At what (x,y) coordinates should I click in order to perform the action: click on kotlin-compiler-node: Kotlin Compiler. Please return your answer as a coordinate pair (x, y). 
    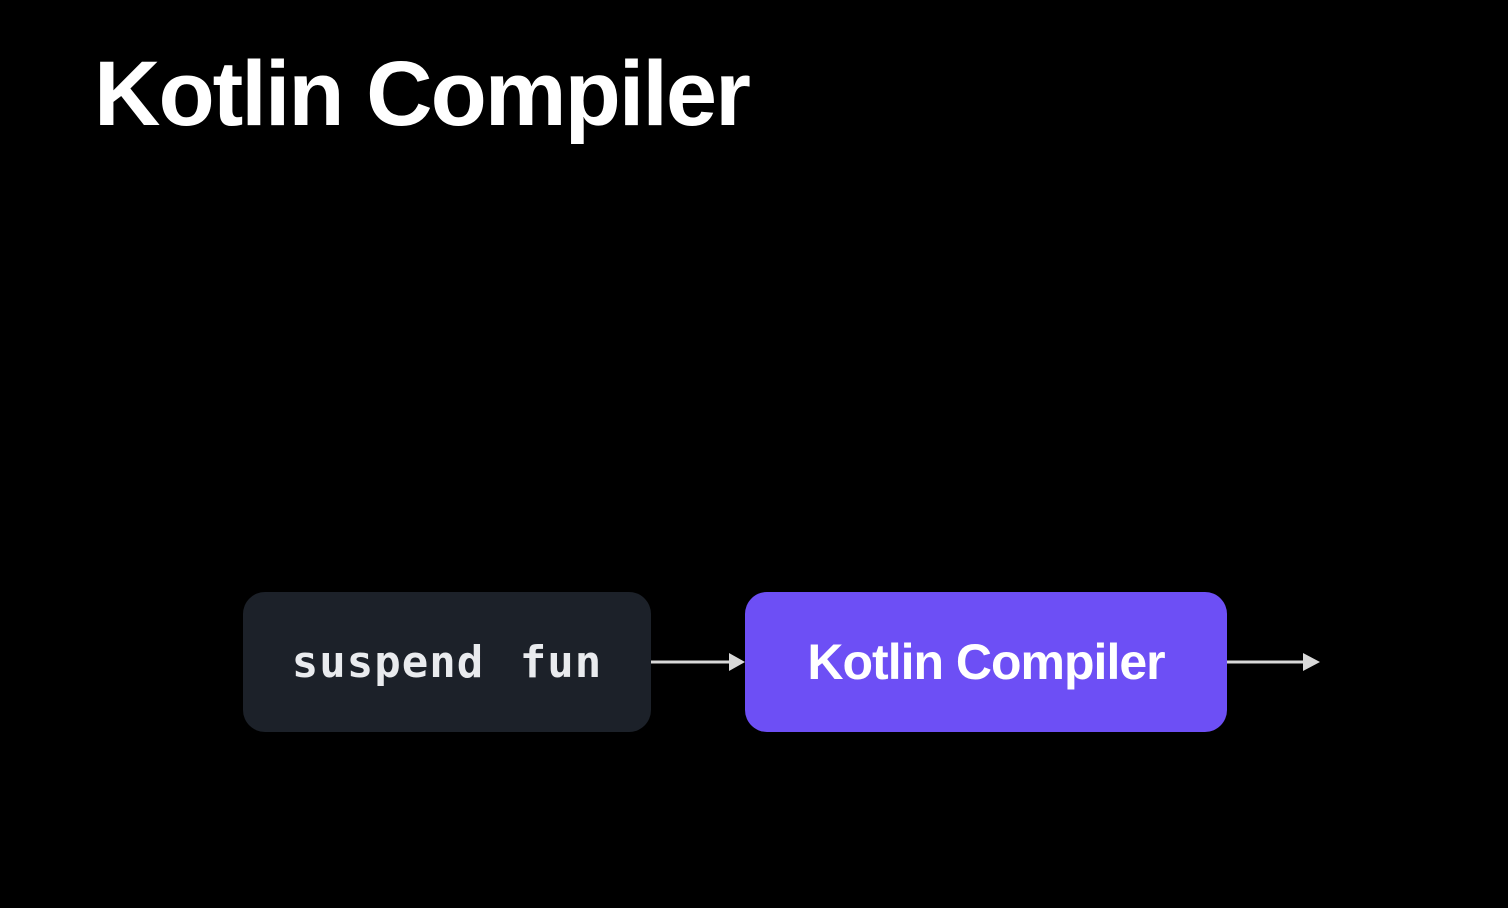
    Looking at the image, I should click on (986, 662).